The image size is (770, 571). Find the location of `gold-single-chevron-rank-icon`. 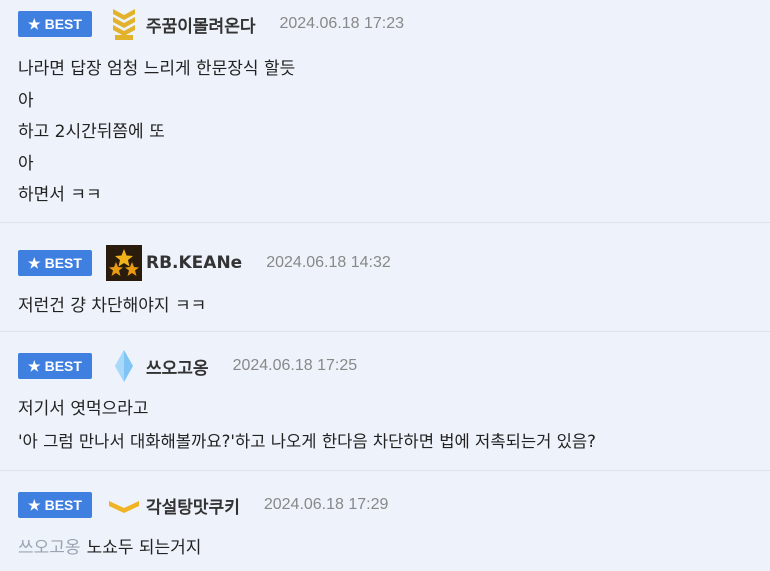

gold-single-chevron-rank-icon is located at coordinates (124, 505).